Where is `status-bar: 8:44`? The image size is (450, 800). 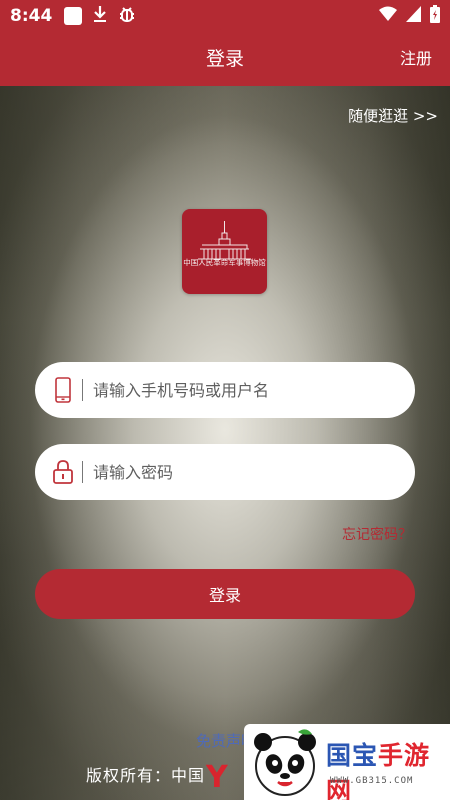 status-bar: 8:44 is located at coordinates (225, 16).